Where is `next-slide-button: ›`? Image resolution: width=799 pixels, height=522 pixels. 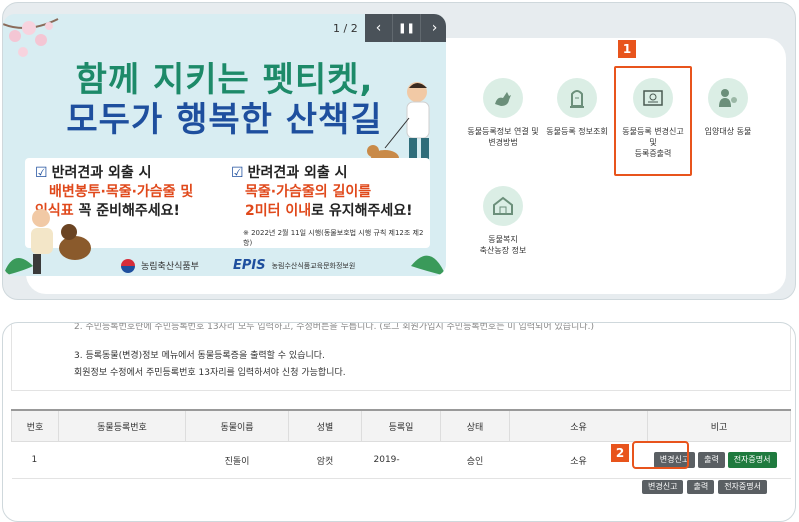
next-slide-button: › is located at coordinates (433, 28).